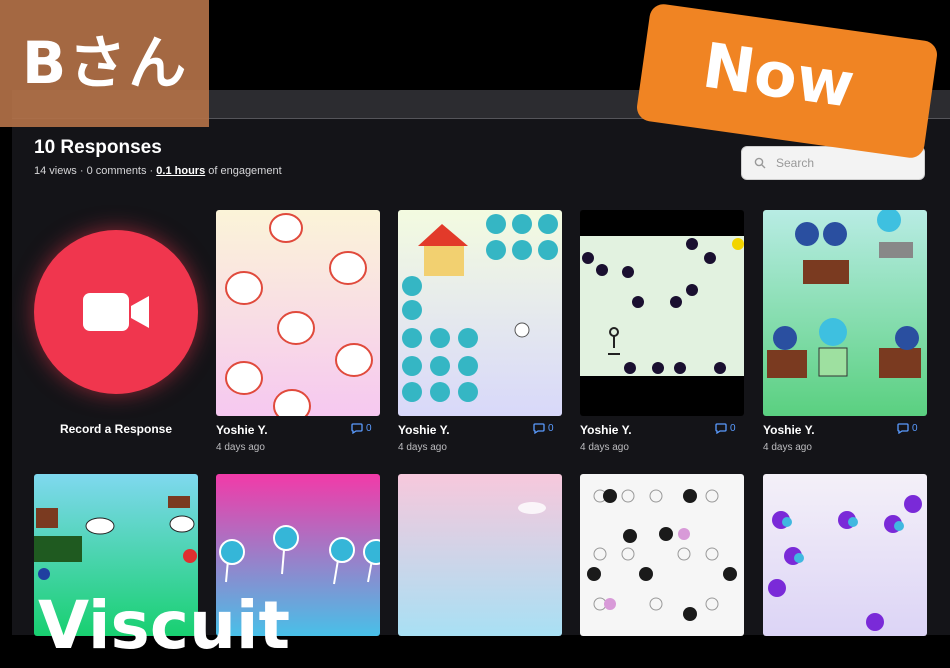  What do you see at coordinates (760, 163) in the screenshot?
I see `search-icon` at bounding box center [760, 163].